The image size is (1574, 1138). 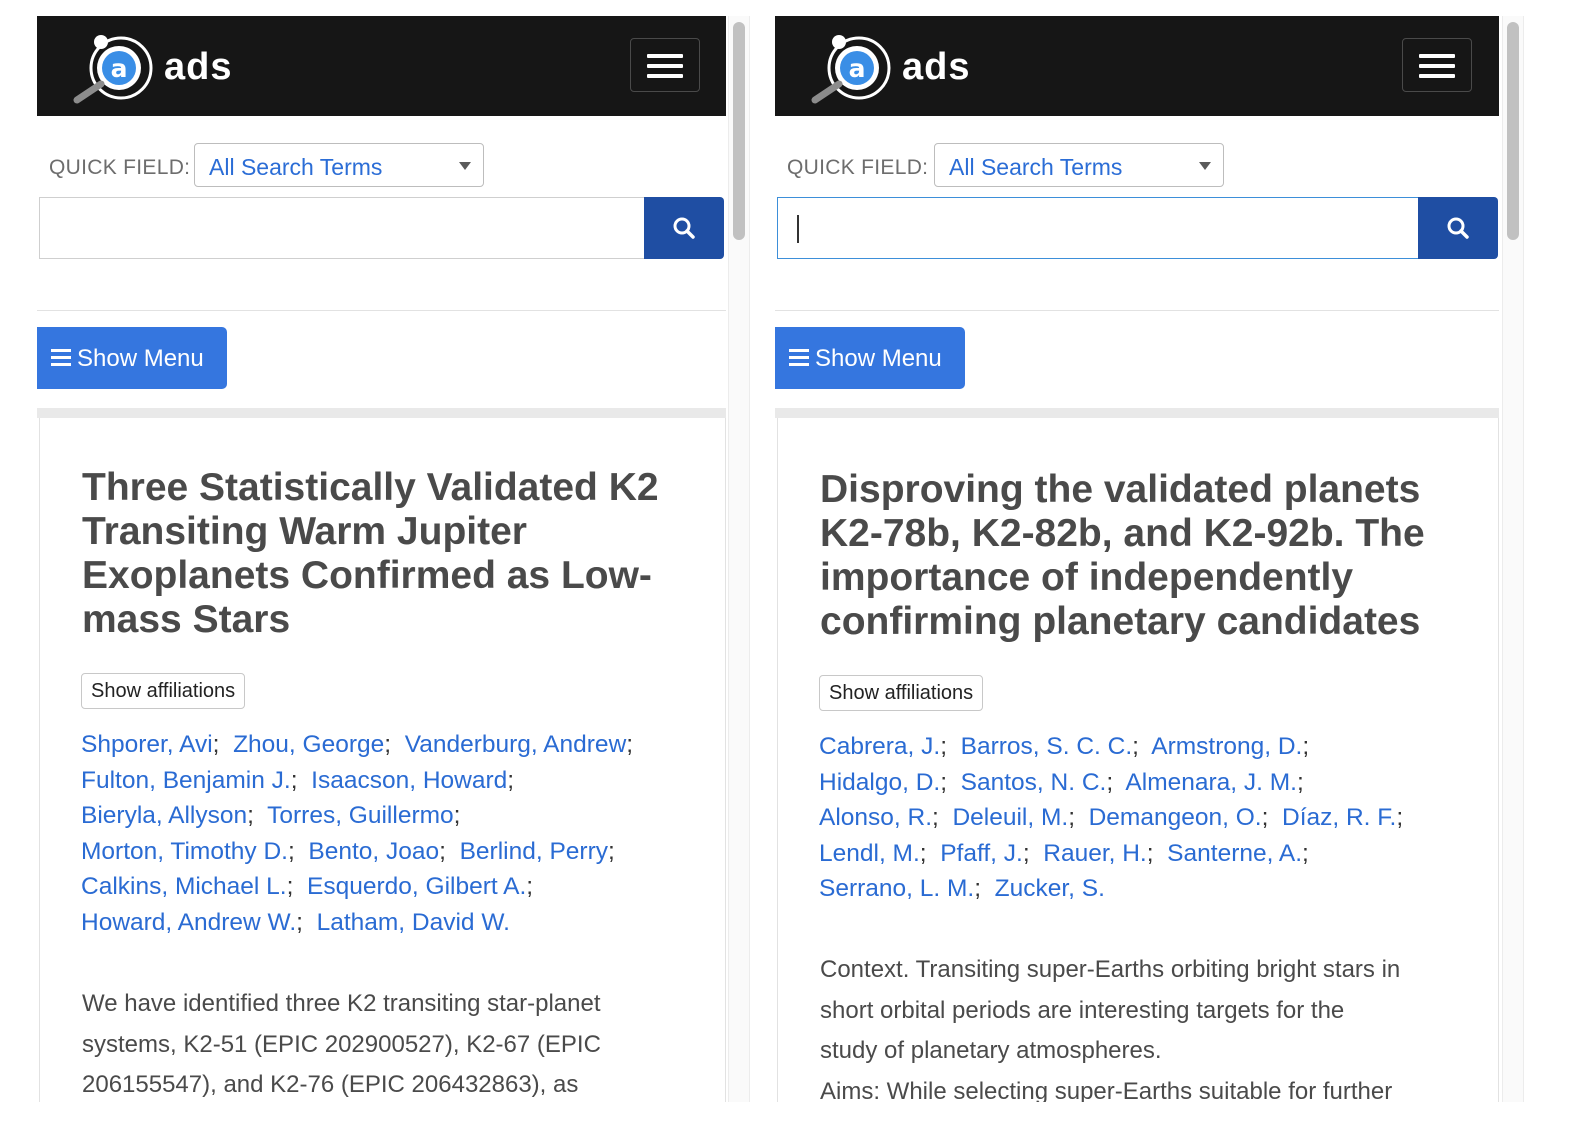 What do you see at coordinates (1034, 782) in the screenshot?
I see `author-link: Santos, N. C.` at bounding box center [1034, 782].